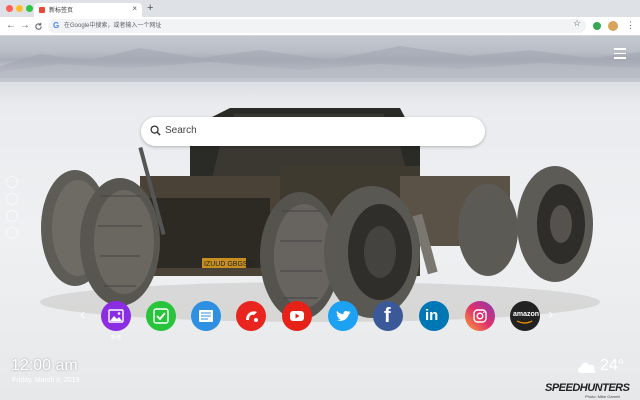  What do you see at coordinates (550, 315) in the screenshot?
I see `shortcuts-next-arrow: ›` at bounding box center [550, 315].